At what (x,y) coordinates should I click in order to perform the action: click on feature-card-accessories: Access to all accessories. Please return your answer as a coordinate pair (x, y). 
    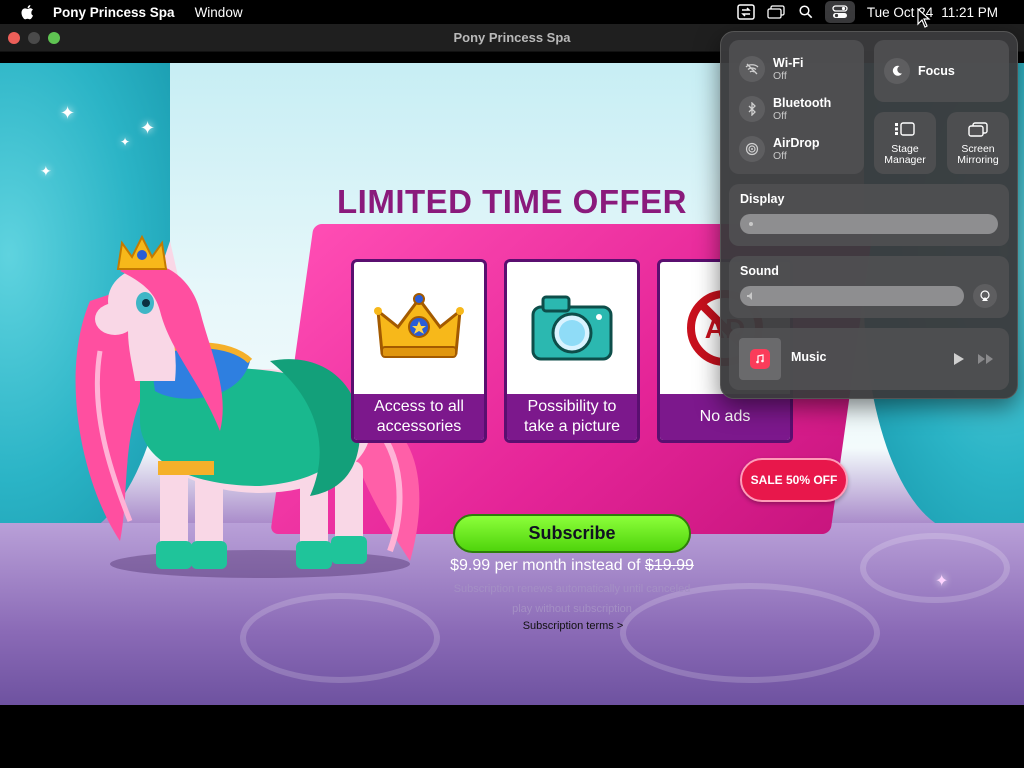
    Looking at the image, I should click on (419, 351).